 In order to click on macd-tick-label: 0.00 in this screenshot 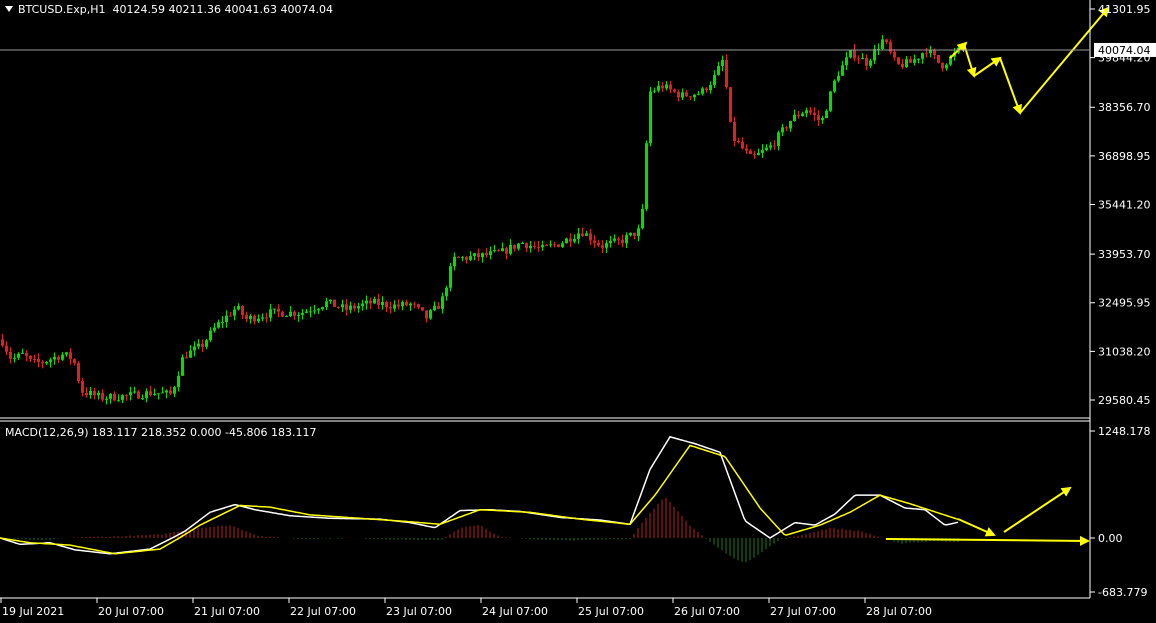, I will do `click(1110, 538)`.